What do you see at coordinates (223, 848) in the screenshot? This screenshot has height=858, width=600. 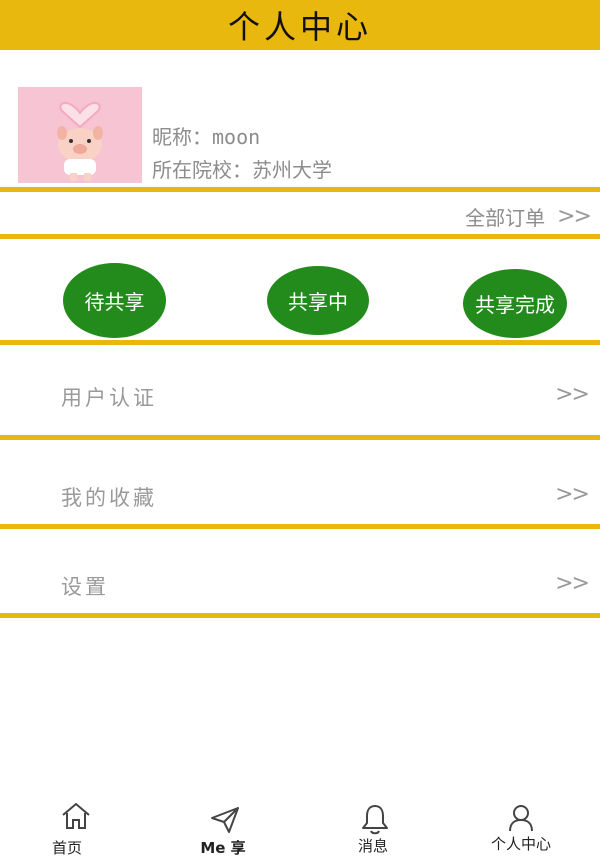 I see `tab-label: Me 享` at bounding box center [223, 848].